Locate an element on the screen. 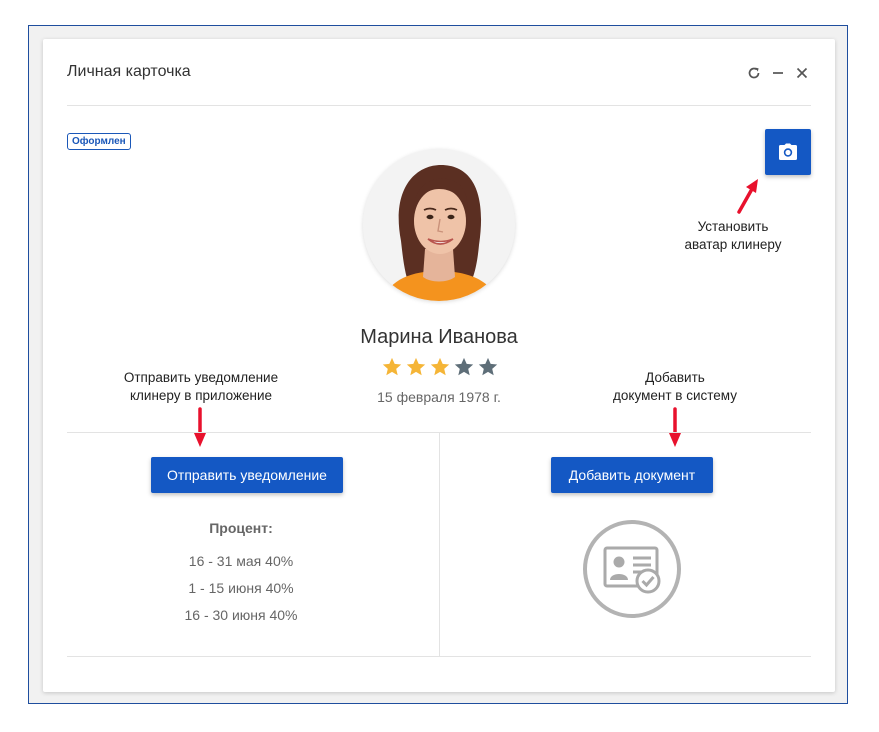 This screenshot has width=879, height=732. window-controls is located at coordinates (778, 73).